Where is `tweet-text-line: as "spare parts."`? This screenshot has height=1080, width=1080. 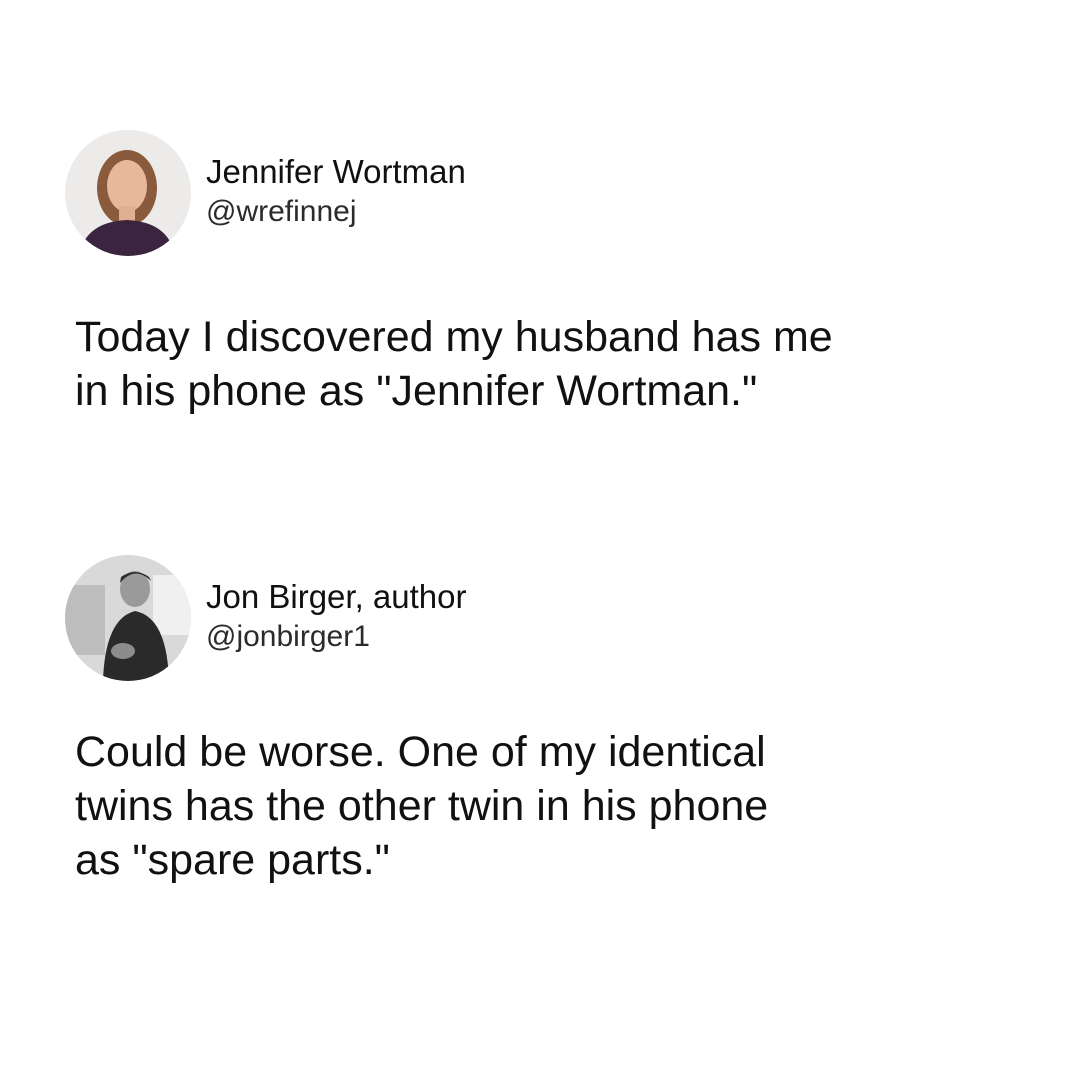
tweet-text-line: as "spare parts." is located at coordinates (232, 860).